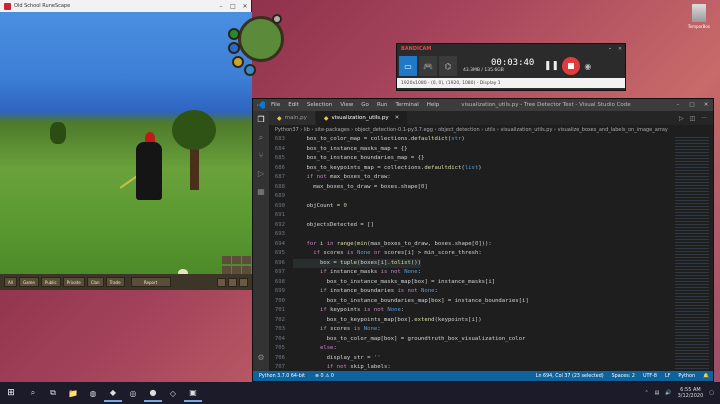  What do you see at coordinates (28, 282) in the screenshot?
I see `chat-game-button: Game` at bounding box center [28, 282].